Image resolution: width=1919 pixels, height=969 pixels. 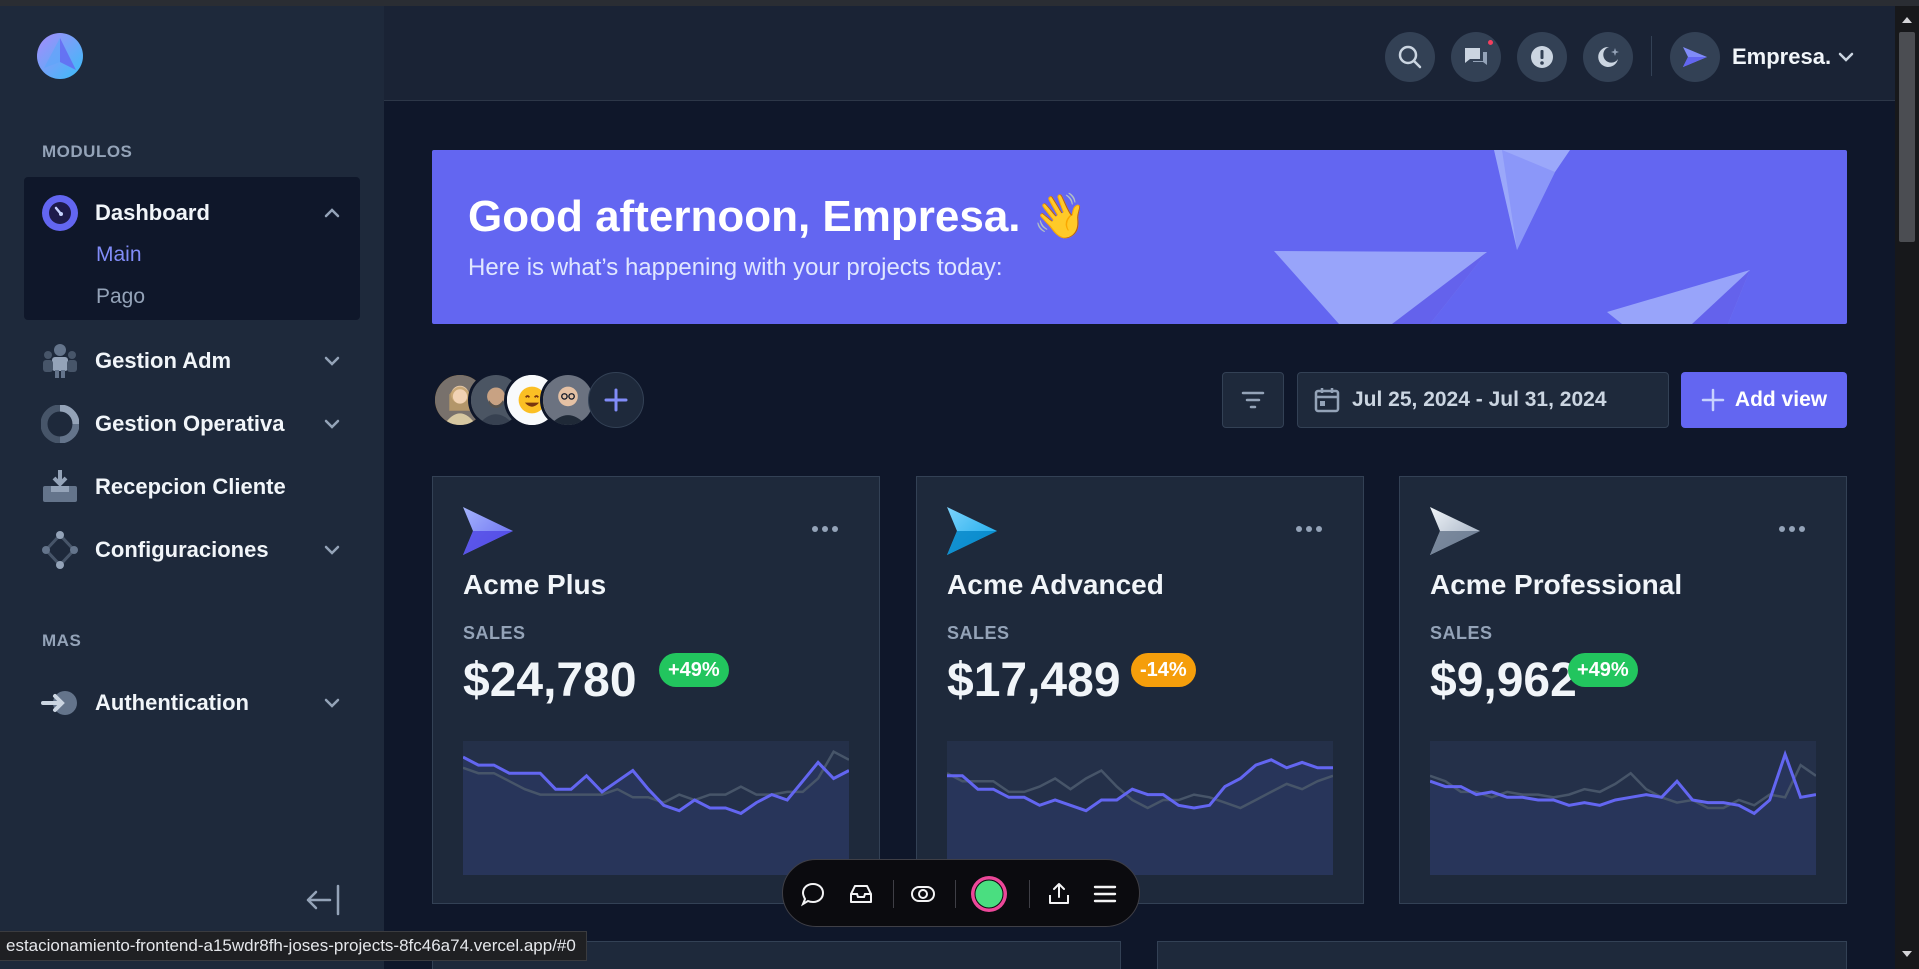 I want to click on greeting-title: Good afternoon, Empresa. 👋, so click(x=778, y=216).